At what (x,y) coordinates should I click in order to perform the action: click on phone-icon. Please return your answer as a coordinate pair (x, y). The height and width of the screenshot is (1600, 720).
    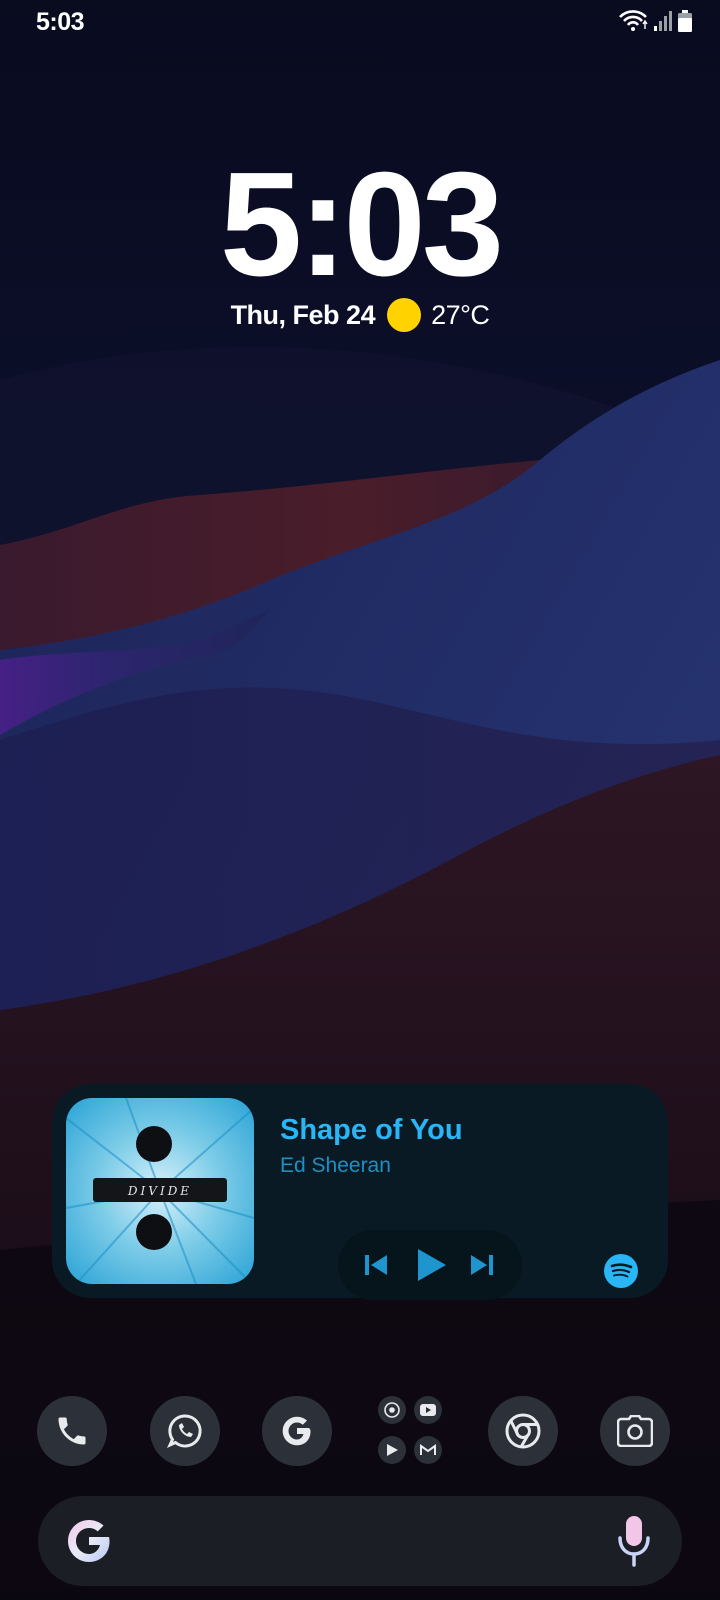
    Looking at the image, I should click on (72, 1431).